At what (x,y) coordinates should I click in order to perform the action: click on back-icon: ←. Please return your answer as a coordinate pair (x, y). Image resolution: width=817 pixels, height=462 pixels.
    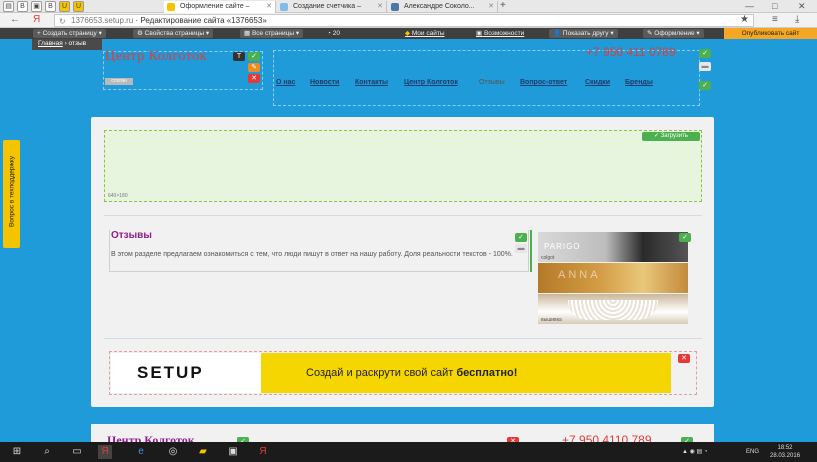
    Looking at the image, I should click on (15, 20).